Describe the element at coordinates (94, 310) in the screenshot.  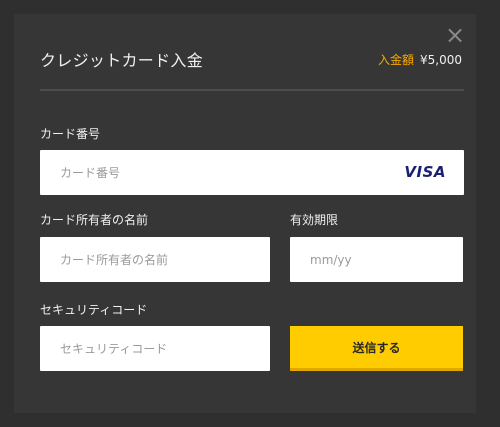
I see `security-code-label: セキュリティコード` at that location.